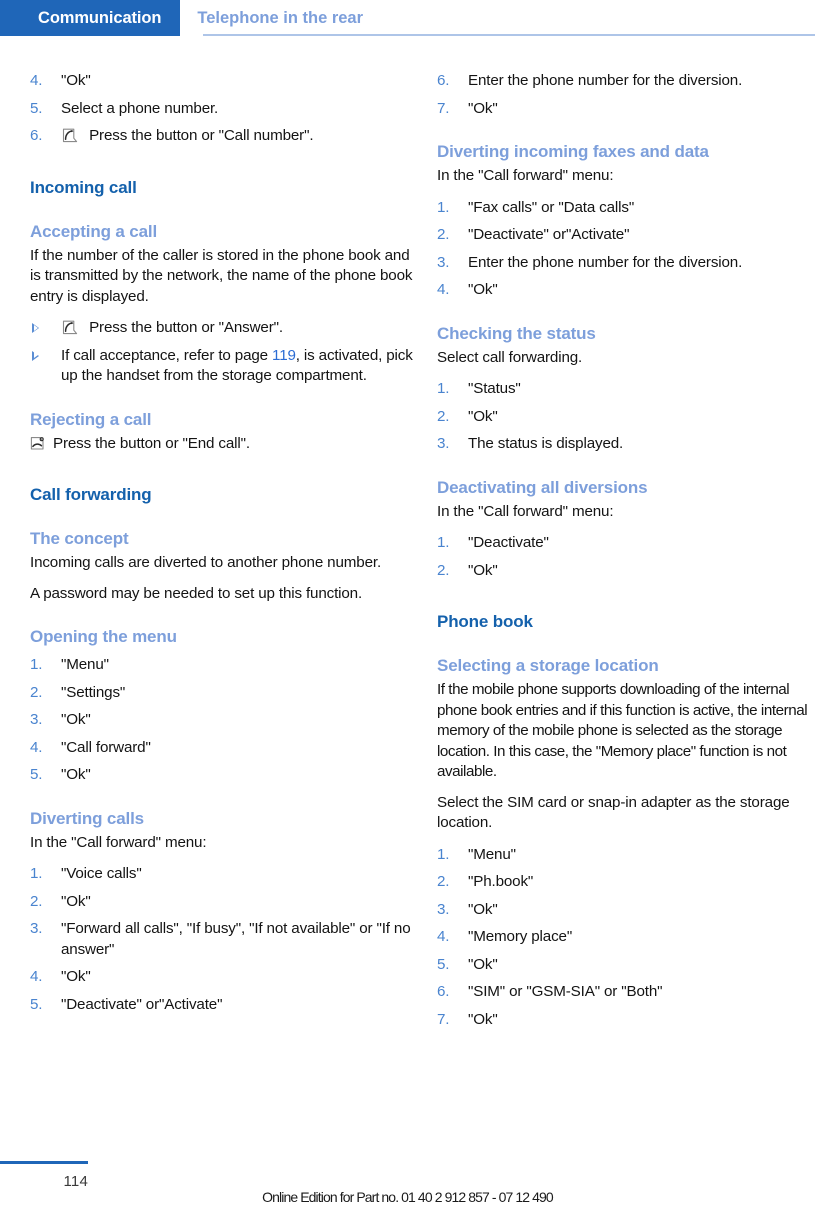 The width and height of the screenshot is (815, 1208). Describe the element at coordinates (497, 18) in the screenshot. I see `tab-telephone-in-the-rear: Telephone in the rear` at that location.